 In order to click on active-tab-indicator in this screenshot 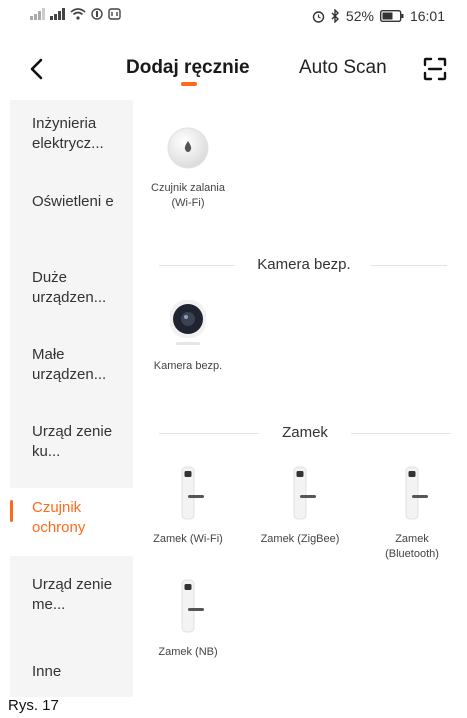, I will do `click(189, 84)`.